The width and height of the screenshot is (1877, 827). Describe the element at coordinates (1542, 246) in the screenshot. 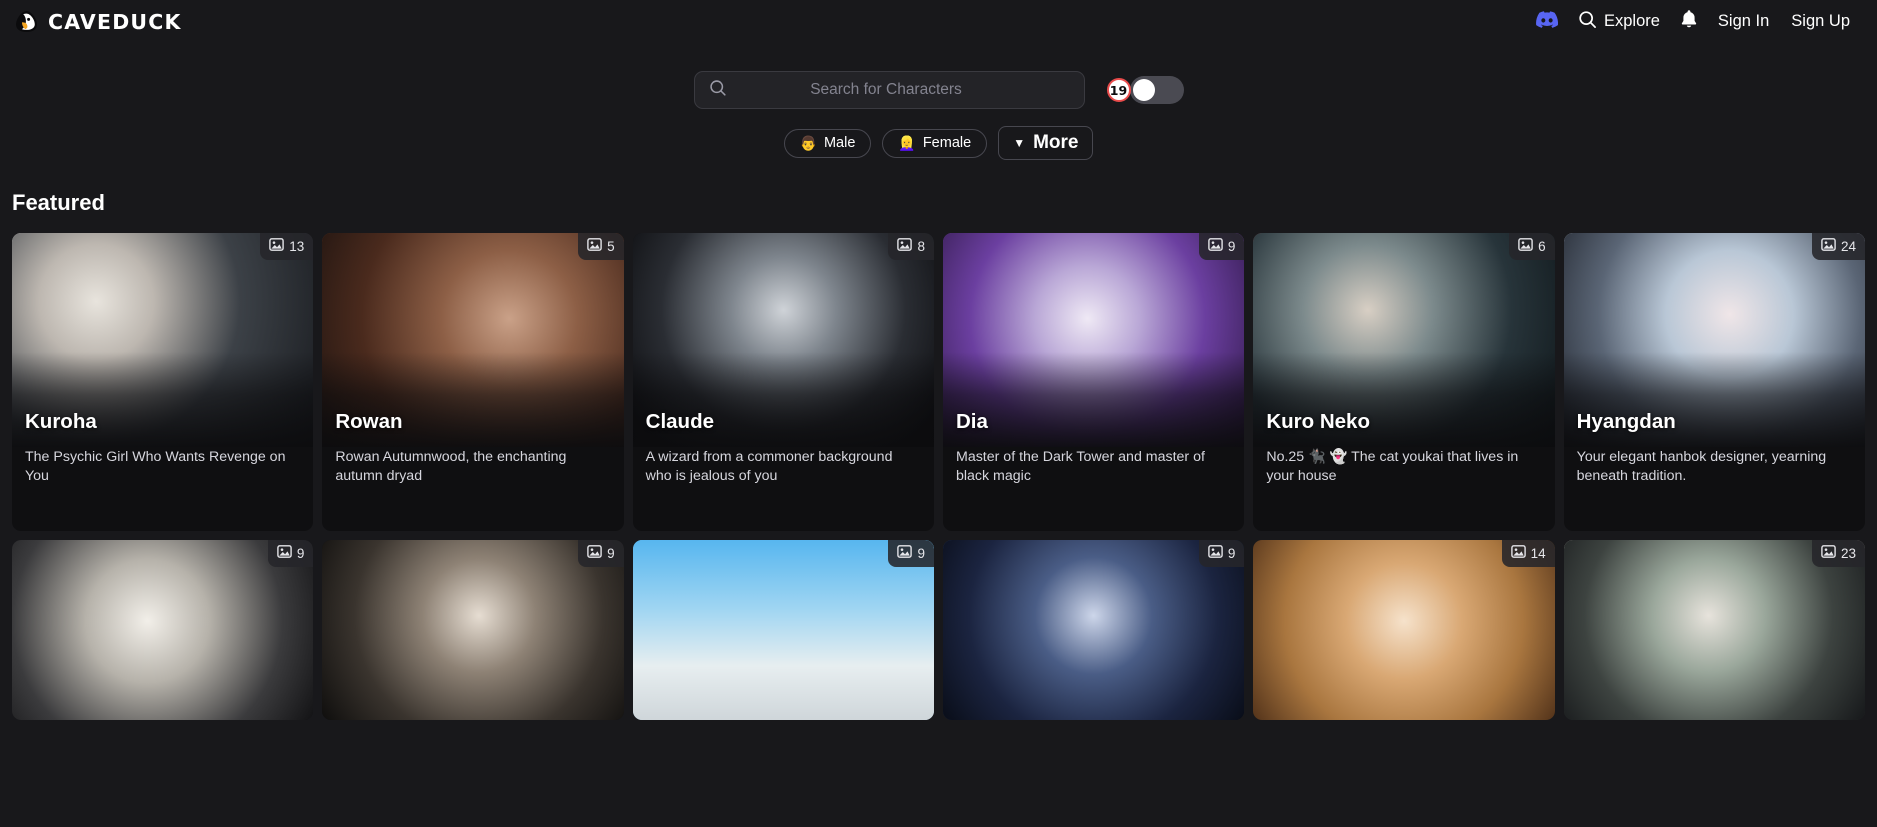

I see `image-count: 6` at that location.